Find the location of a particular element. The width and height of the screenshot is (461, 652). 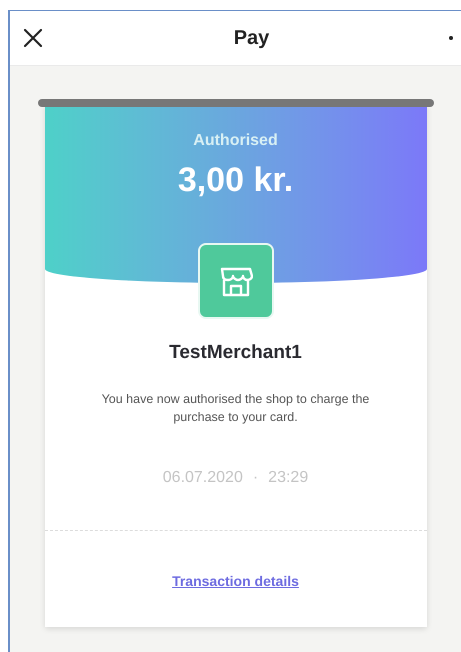

amount-text: 3,00 kr. is located at coordinates (236, 180).